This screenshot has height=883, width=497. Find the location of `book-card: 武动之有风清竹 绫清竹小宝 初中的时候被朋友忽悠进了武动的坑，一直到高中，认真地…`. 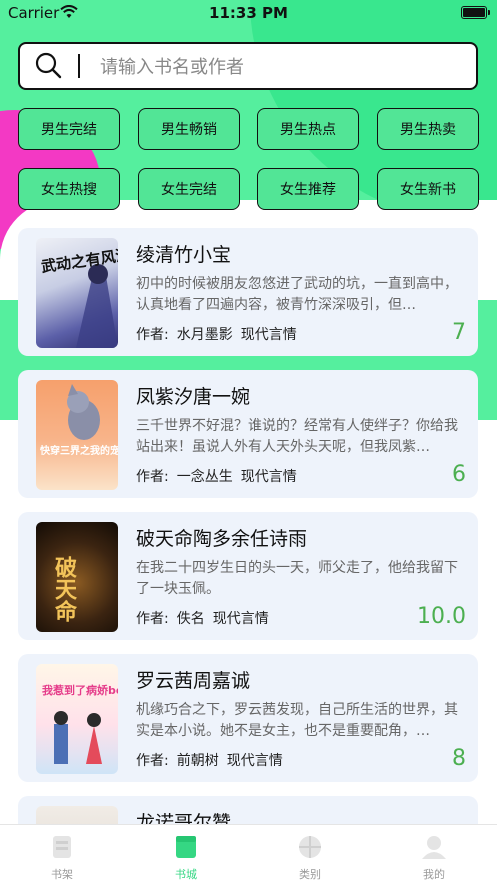

book-card: 武动之有风清竹 绫清竹小宝 初中的时候被朋友忽悠进了武动的坑，一直到高中，认真地… is located at coordinates (248, 292).